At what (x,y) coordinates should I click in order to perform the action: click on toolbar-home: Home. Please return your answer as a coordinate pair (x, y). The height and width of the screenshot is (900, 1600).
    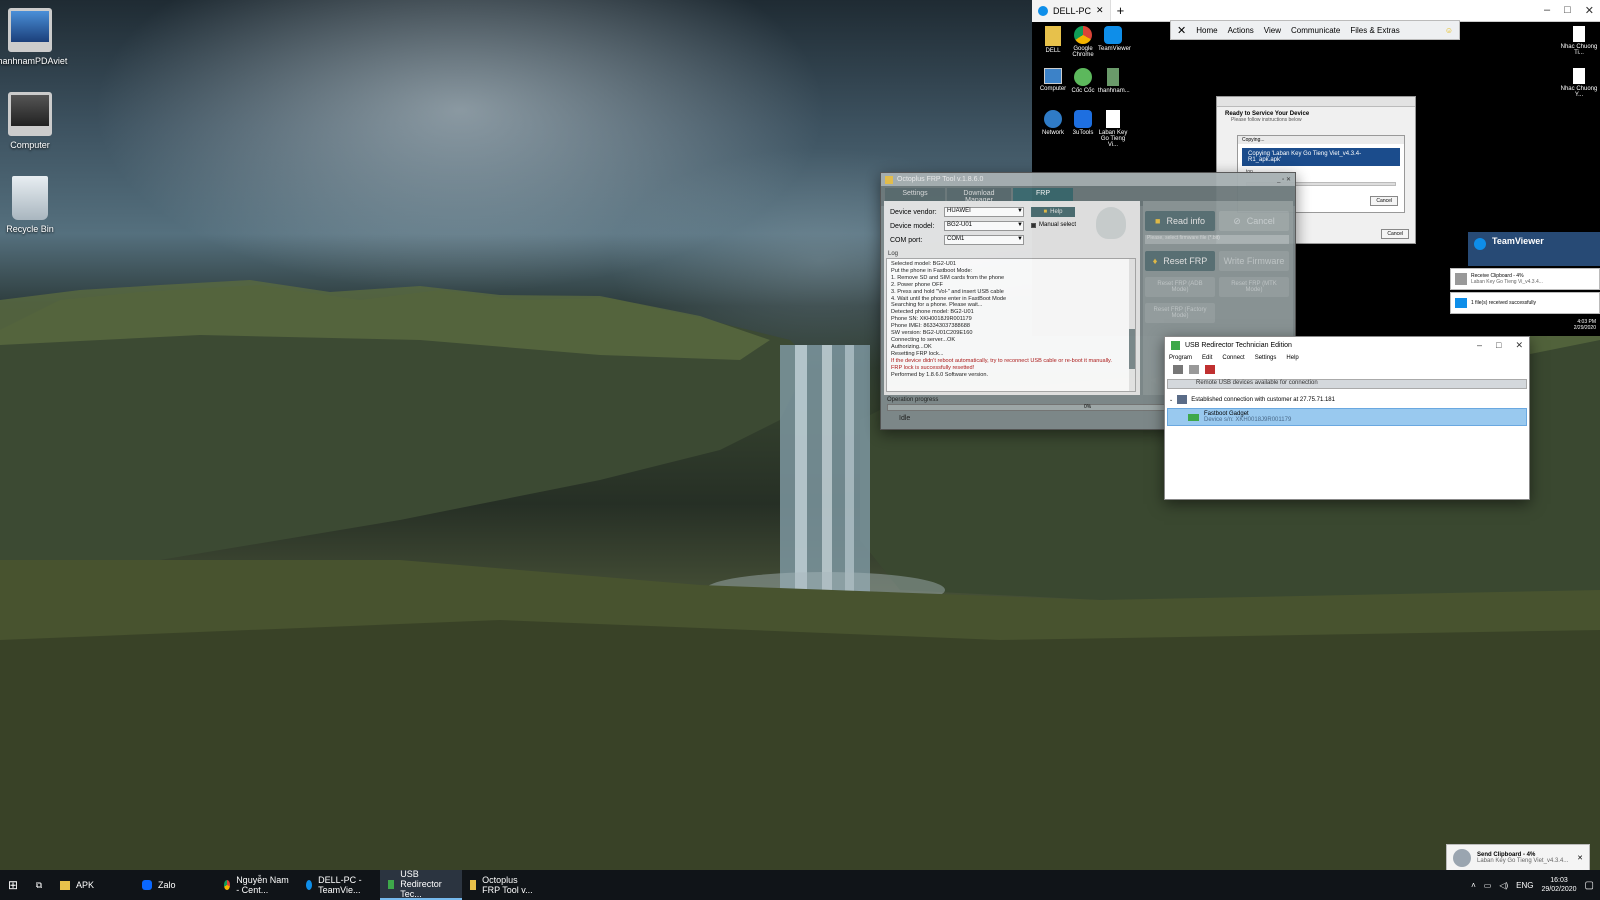
    Looking at the image, I should click on (1206, 30).